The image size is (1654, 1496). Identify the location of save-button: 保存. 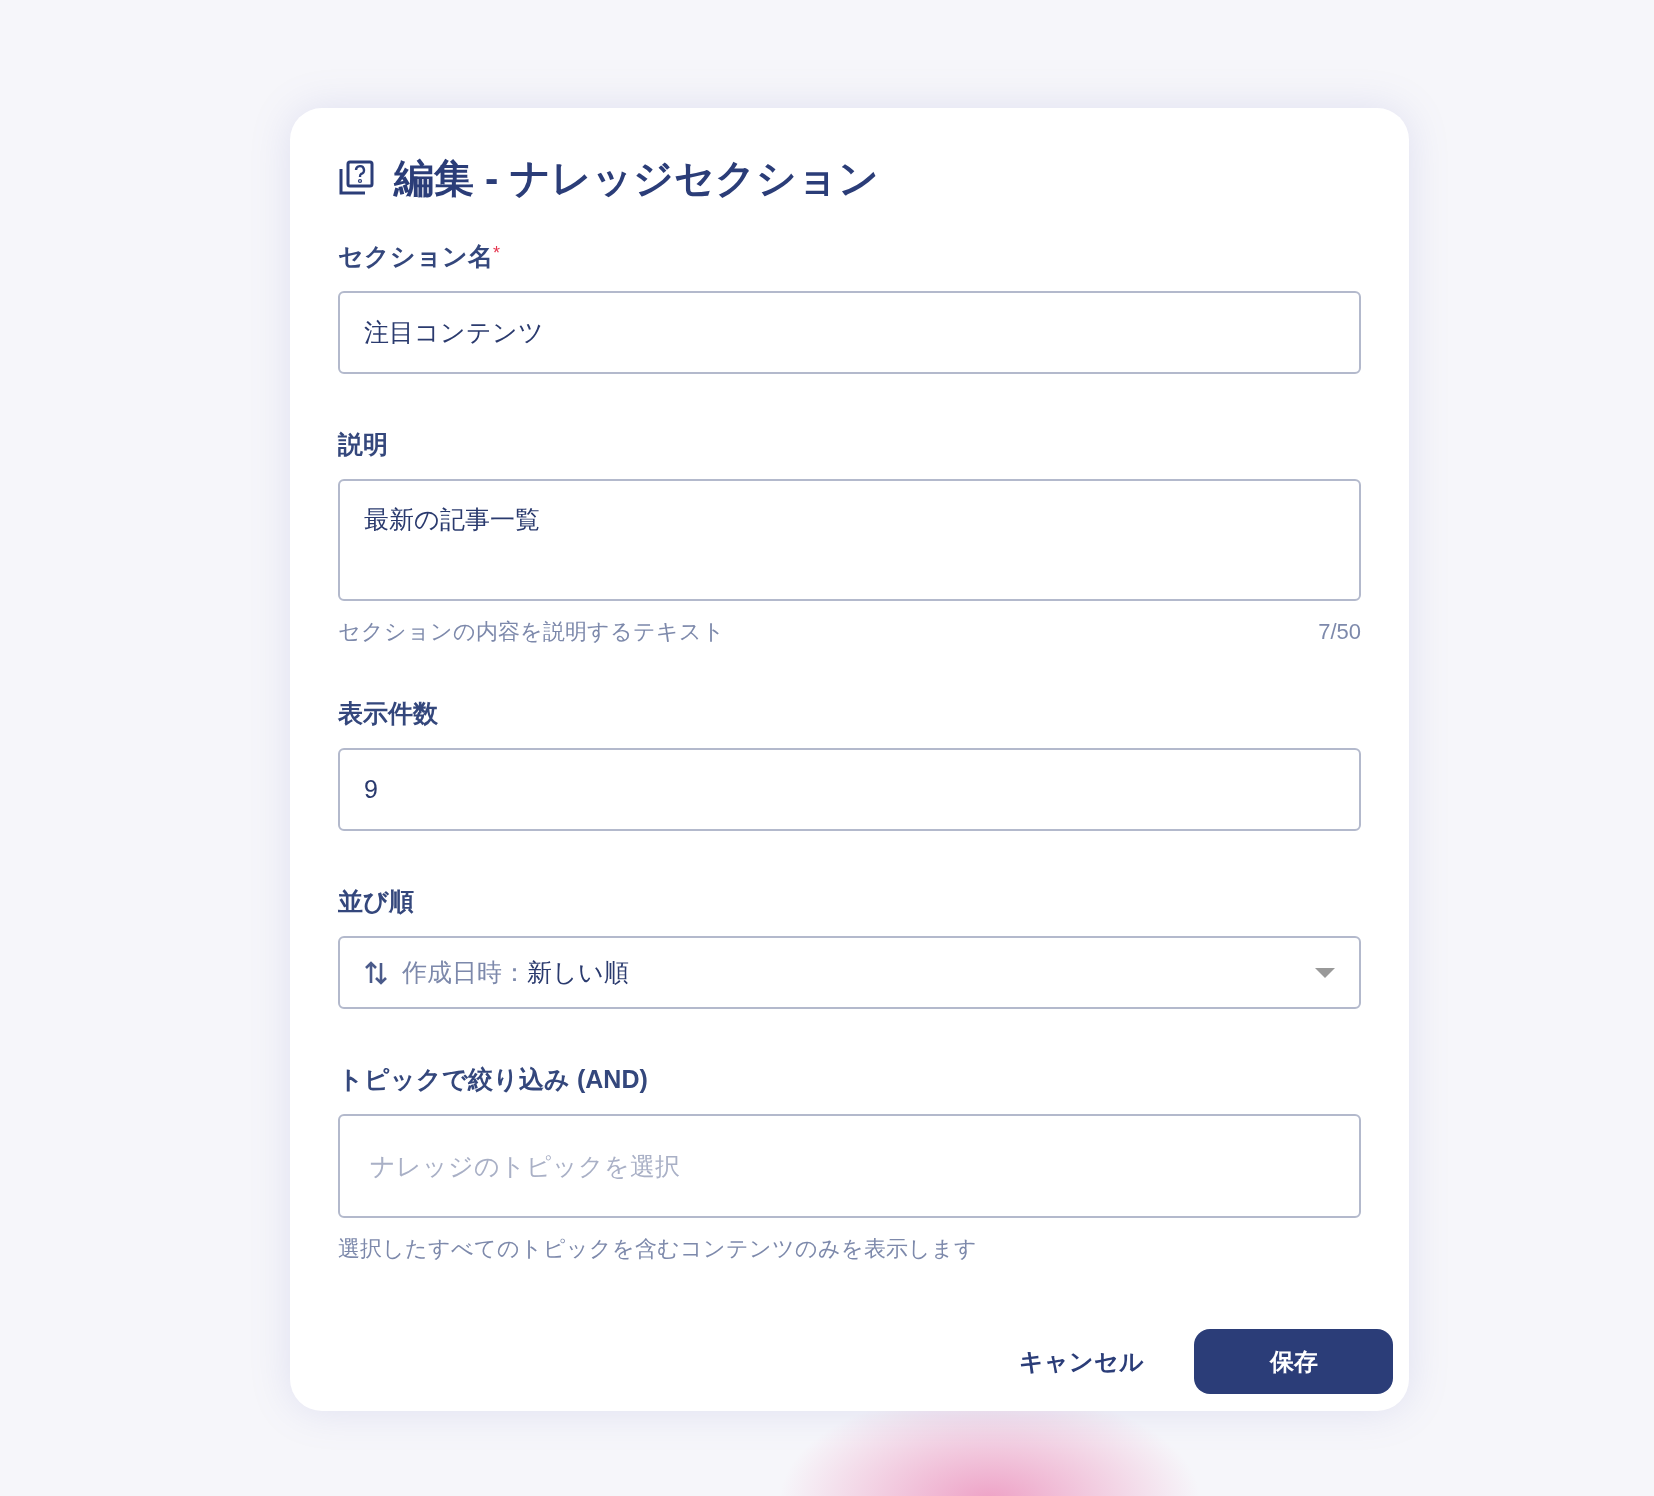
(1293, 1361).